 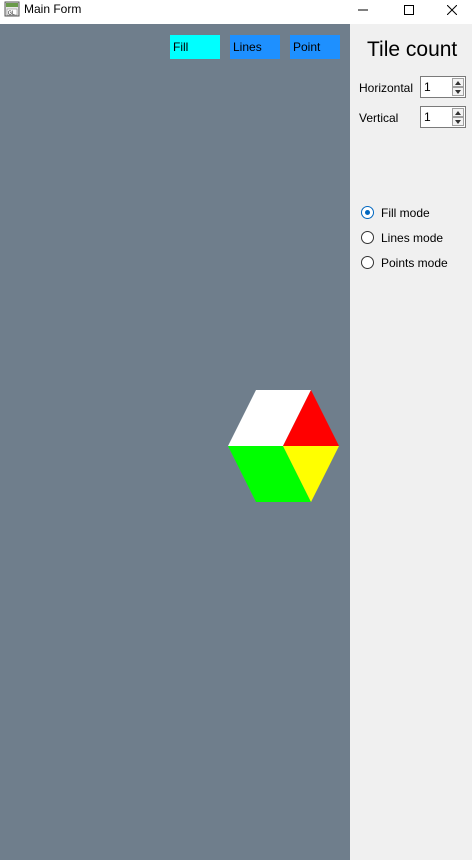 I want to click on radio-label: Points mode, so click(x=414, y=263).